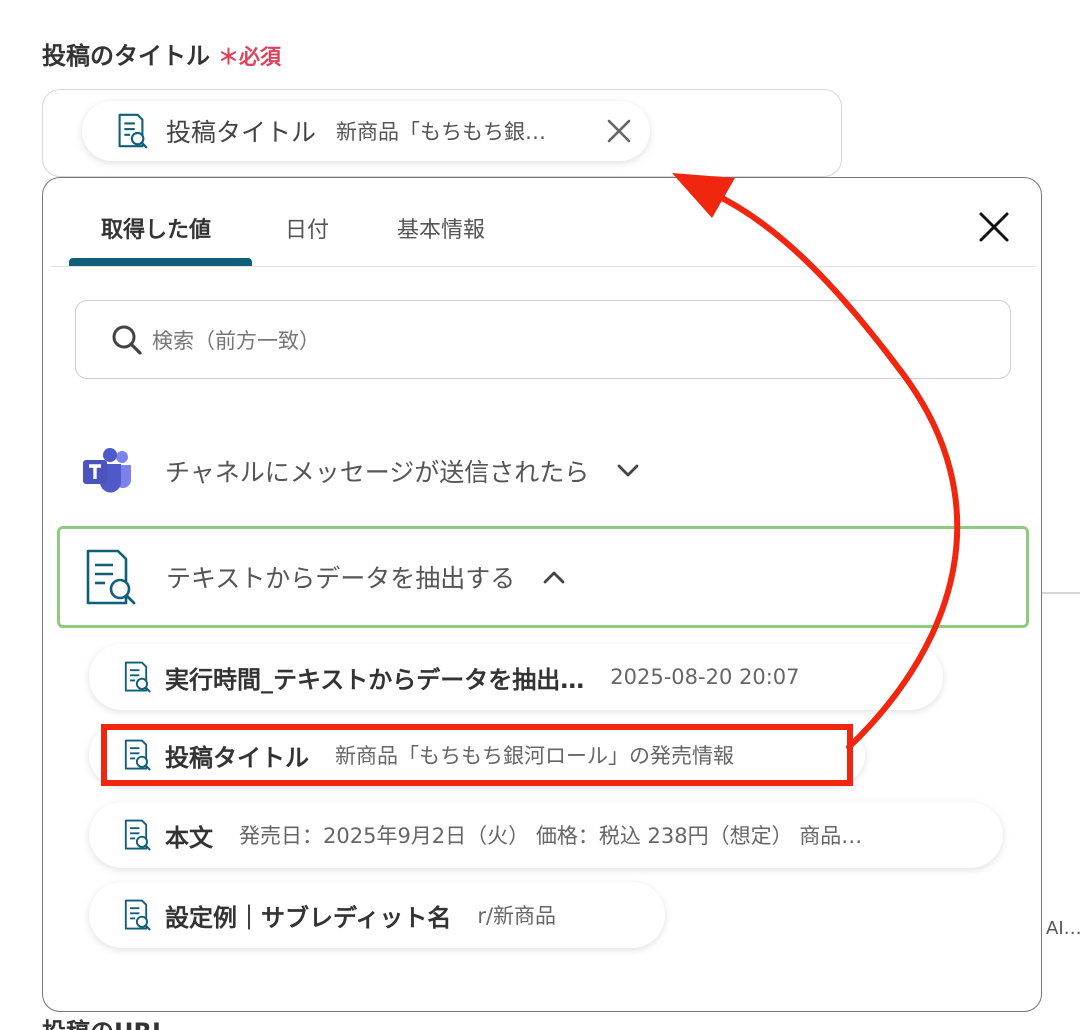  I want to click on close-icon, so click(994, 227).